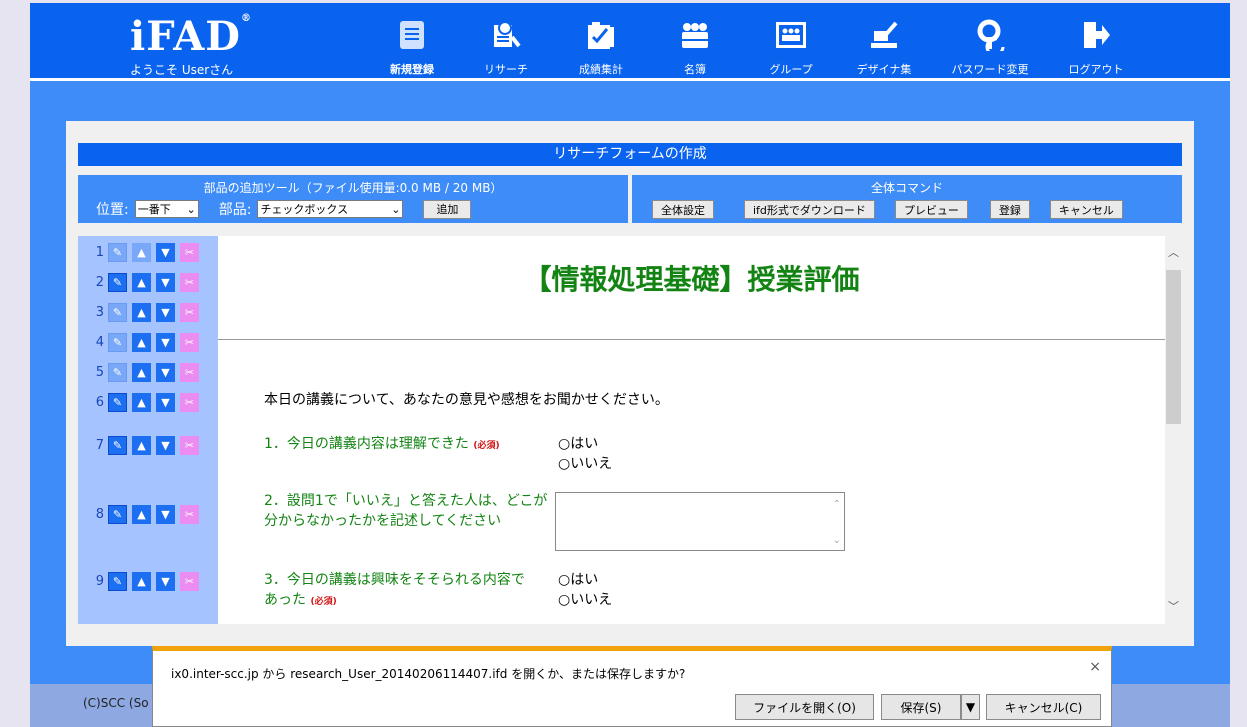 The image size is (1247, 727). I want to click on part-row: 9 ✎ ▲ ▼ ✂, so click(148, 581).